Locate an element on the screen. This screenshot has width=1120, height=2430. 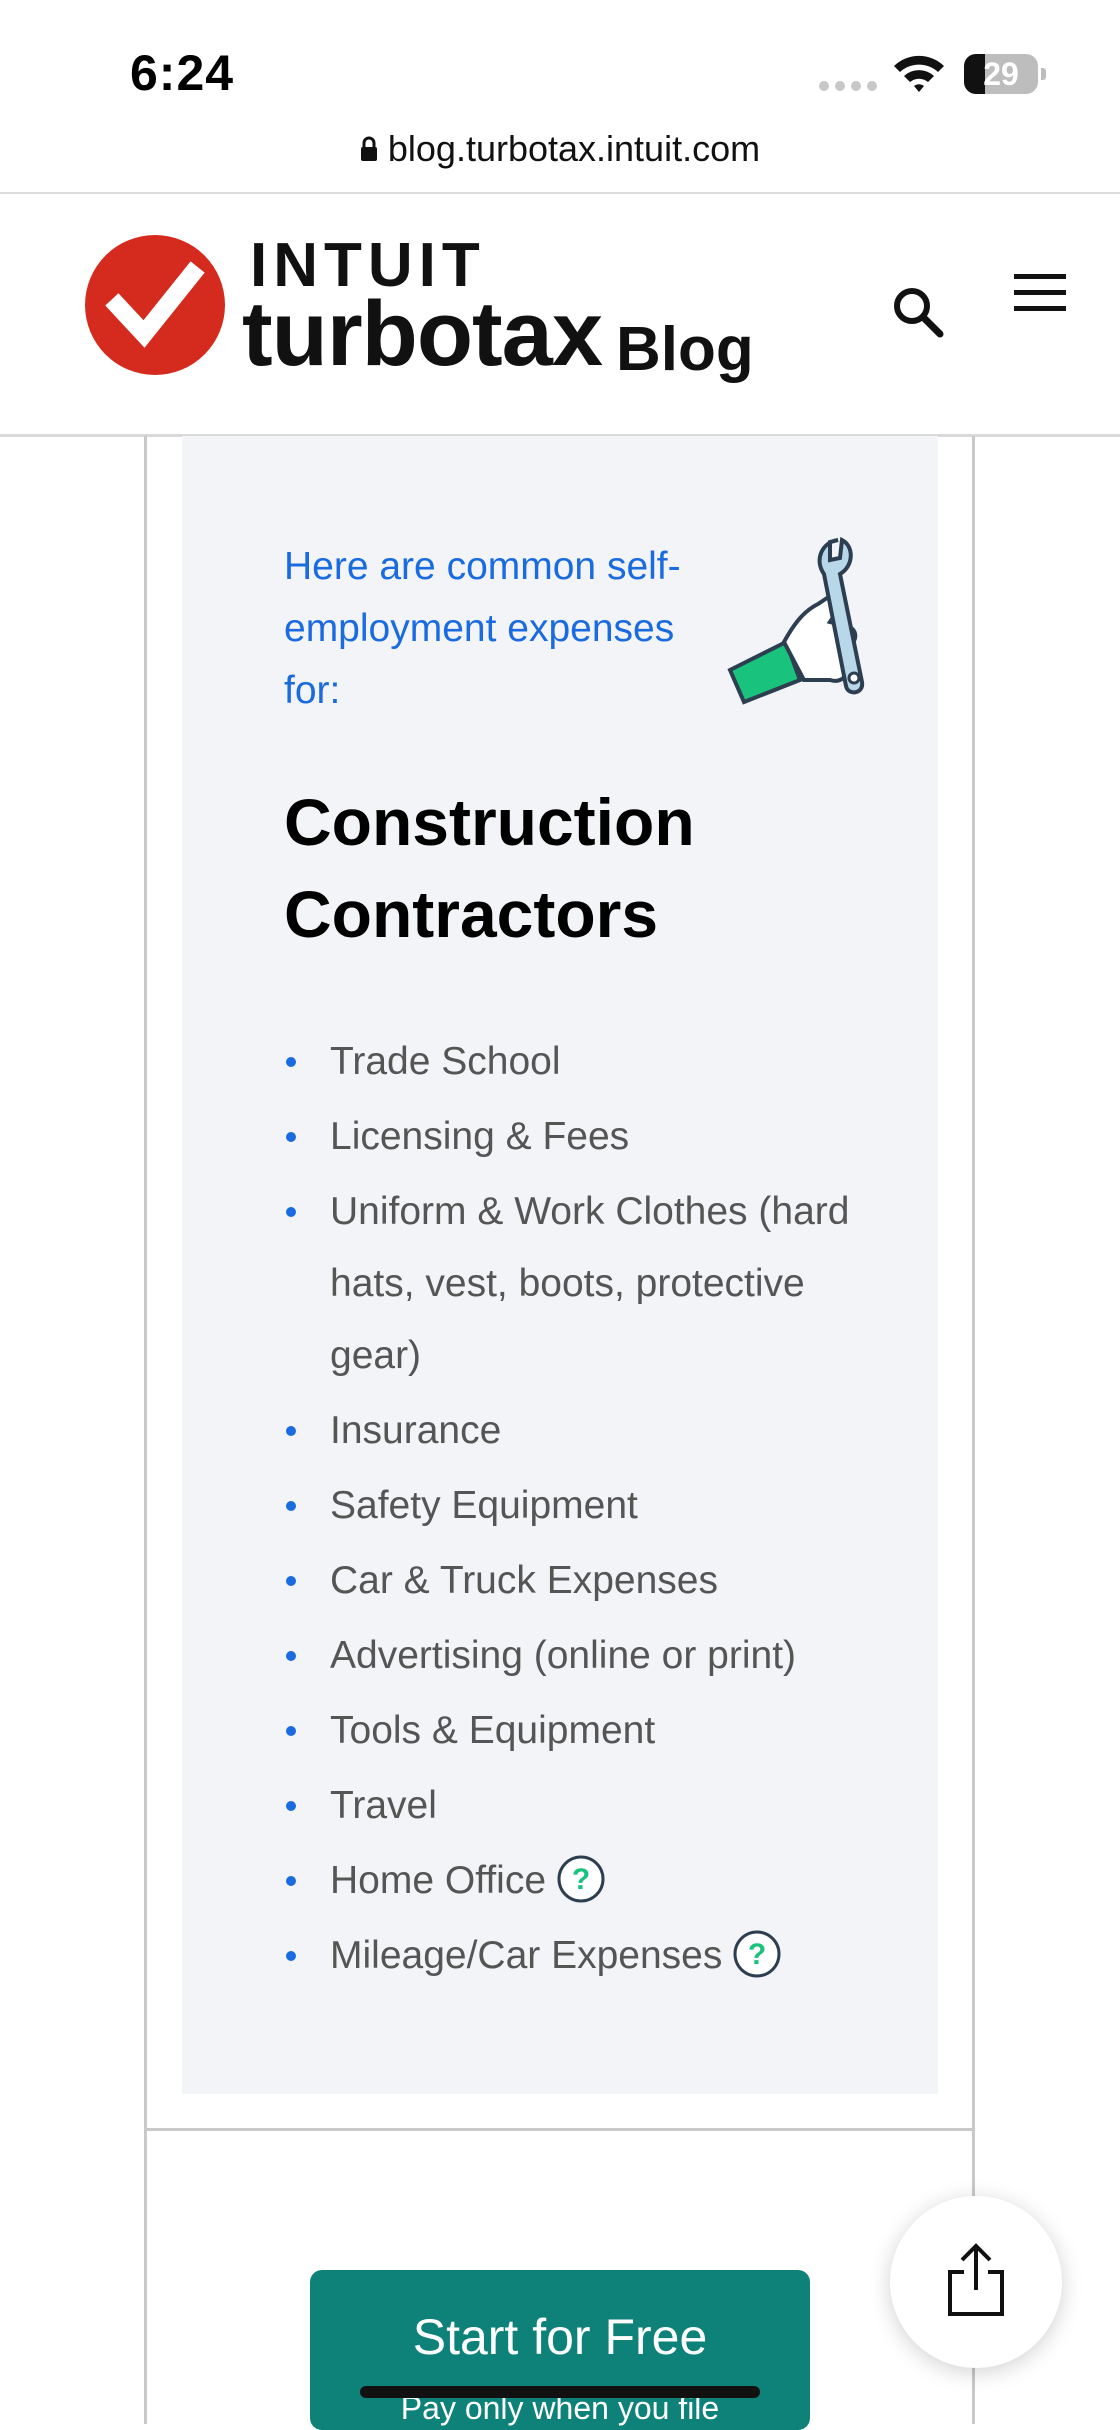
expense-item: Licensing & Fees is located at coordinates (594, 1137).